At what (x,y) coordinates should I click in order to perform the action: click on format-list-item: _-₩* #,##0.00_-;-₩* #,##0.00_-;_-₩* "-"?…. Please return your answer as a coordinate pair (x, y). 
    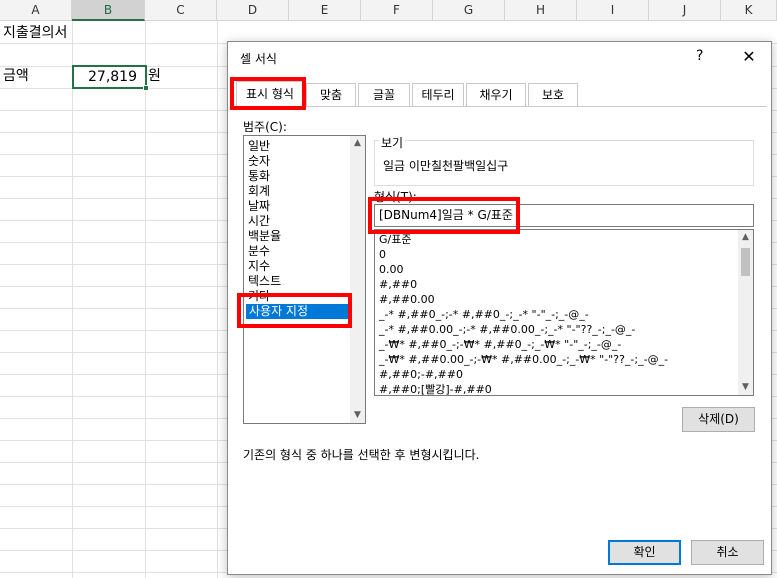
    Looking at the image, I should click on (523, 360).